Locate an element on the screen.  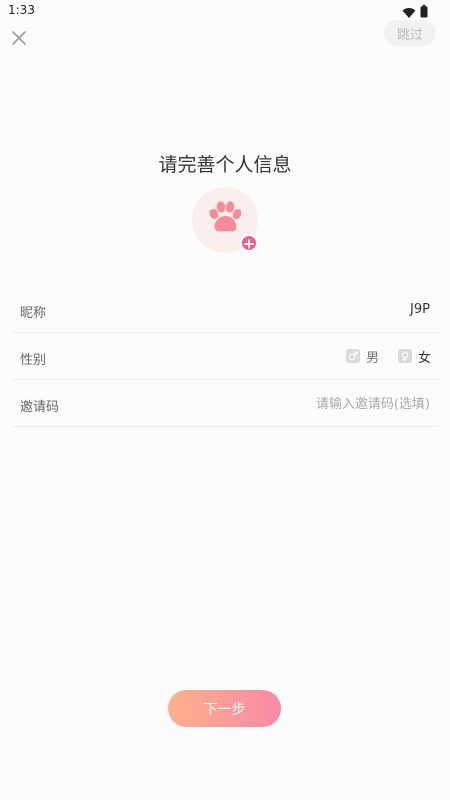
gender-option-female: 女 is located at coordinates (414, 356).